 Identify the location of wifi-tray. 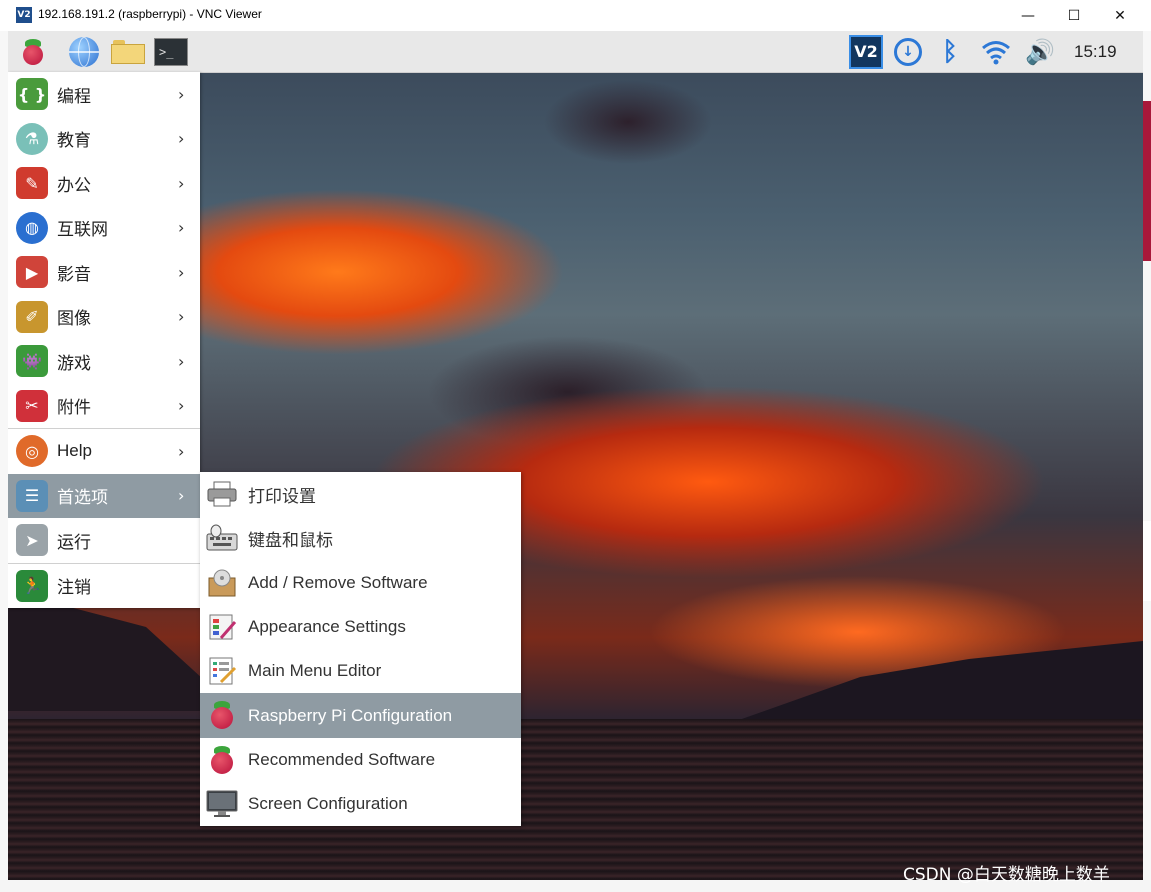
(996, 51).